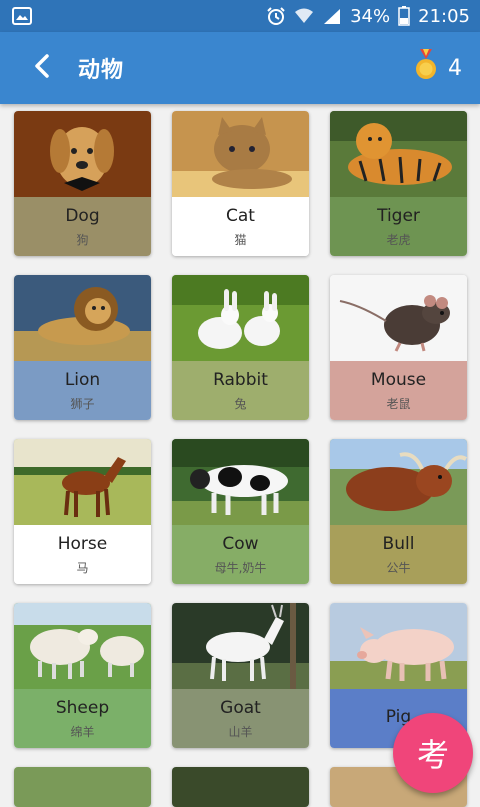 The height and width of the screenshot is (807, 480). Describe the element at coordinates (240, 16) in the screenshot. I see `status-bar: 34% 21:05` at that location.